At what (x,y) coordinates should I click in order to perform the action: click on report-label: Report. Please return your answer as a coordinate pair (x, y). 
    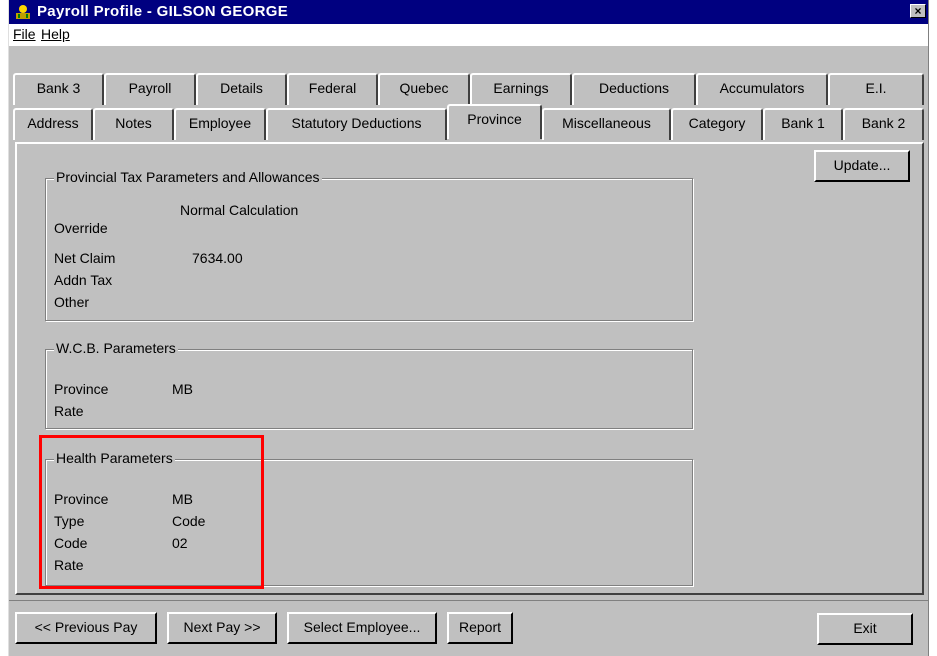
    Looking at the image, I should click on (480, 627).